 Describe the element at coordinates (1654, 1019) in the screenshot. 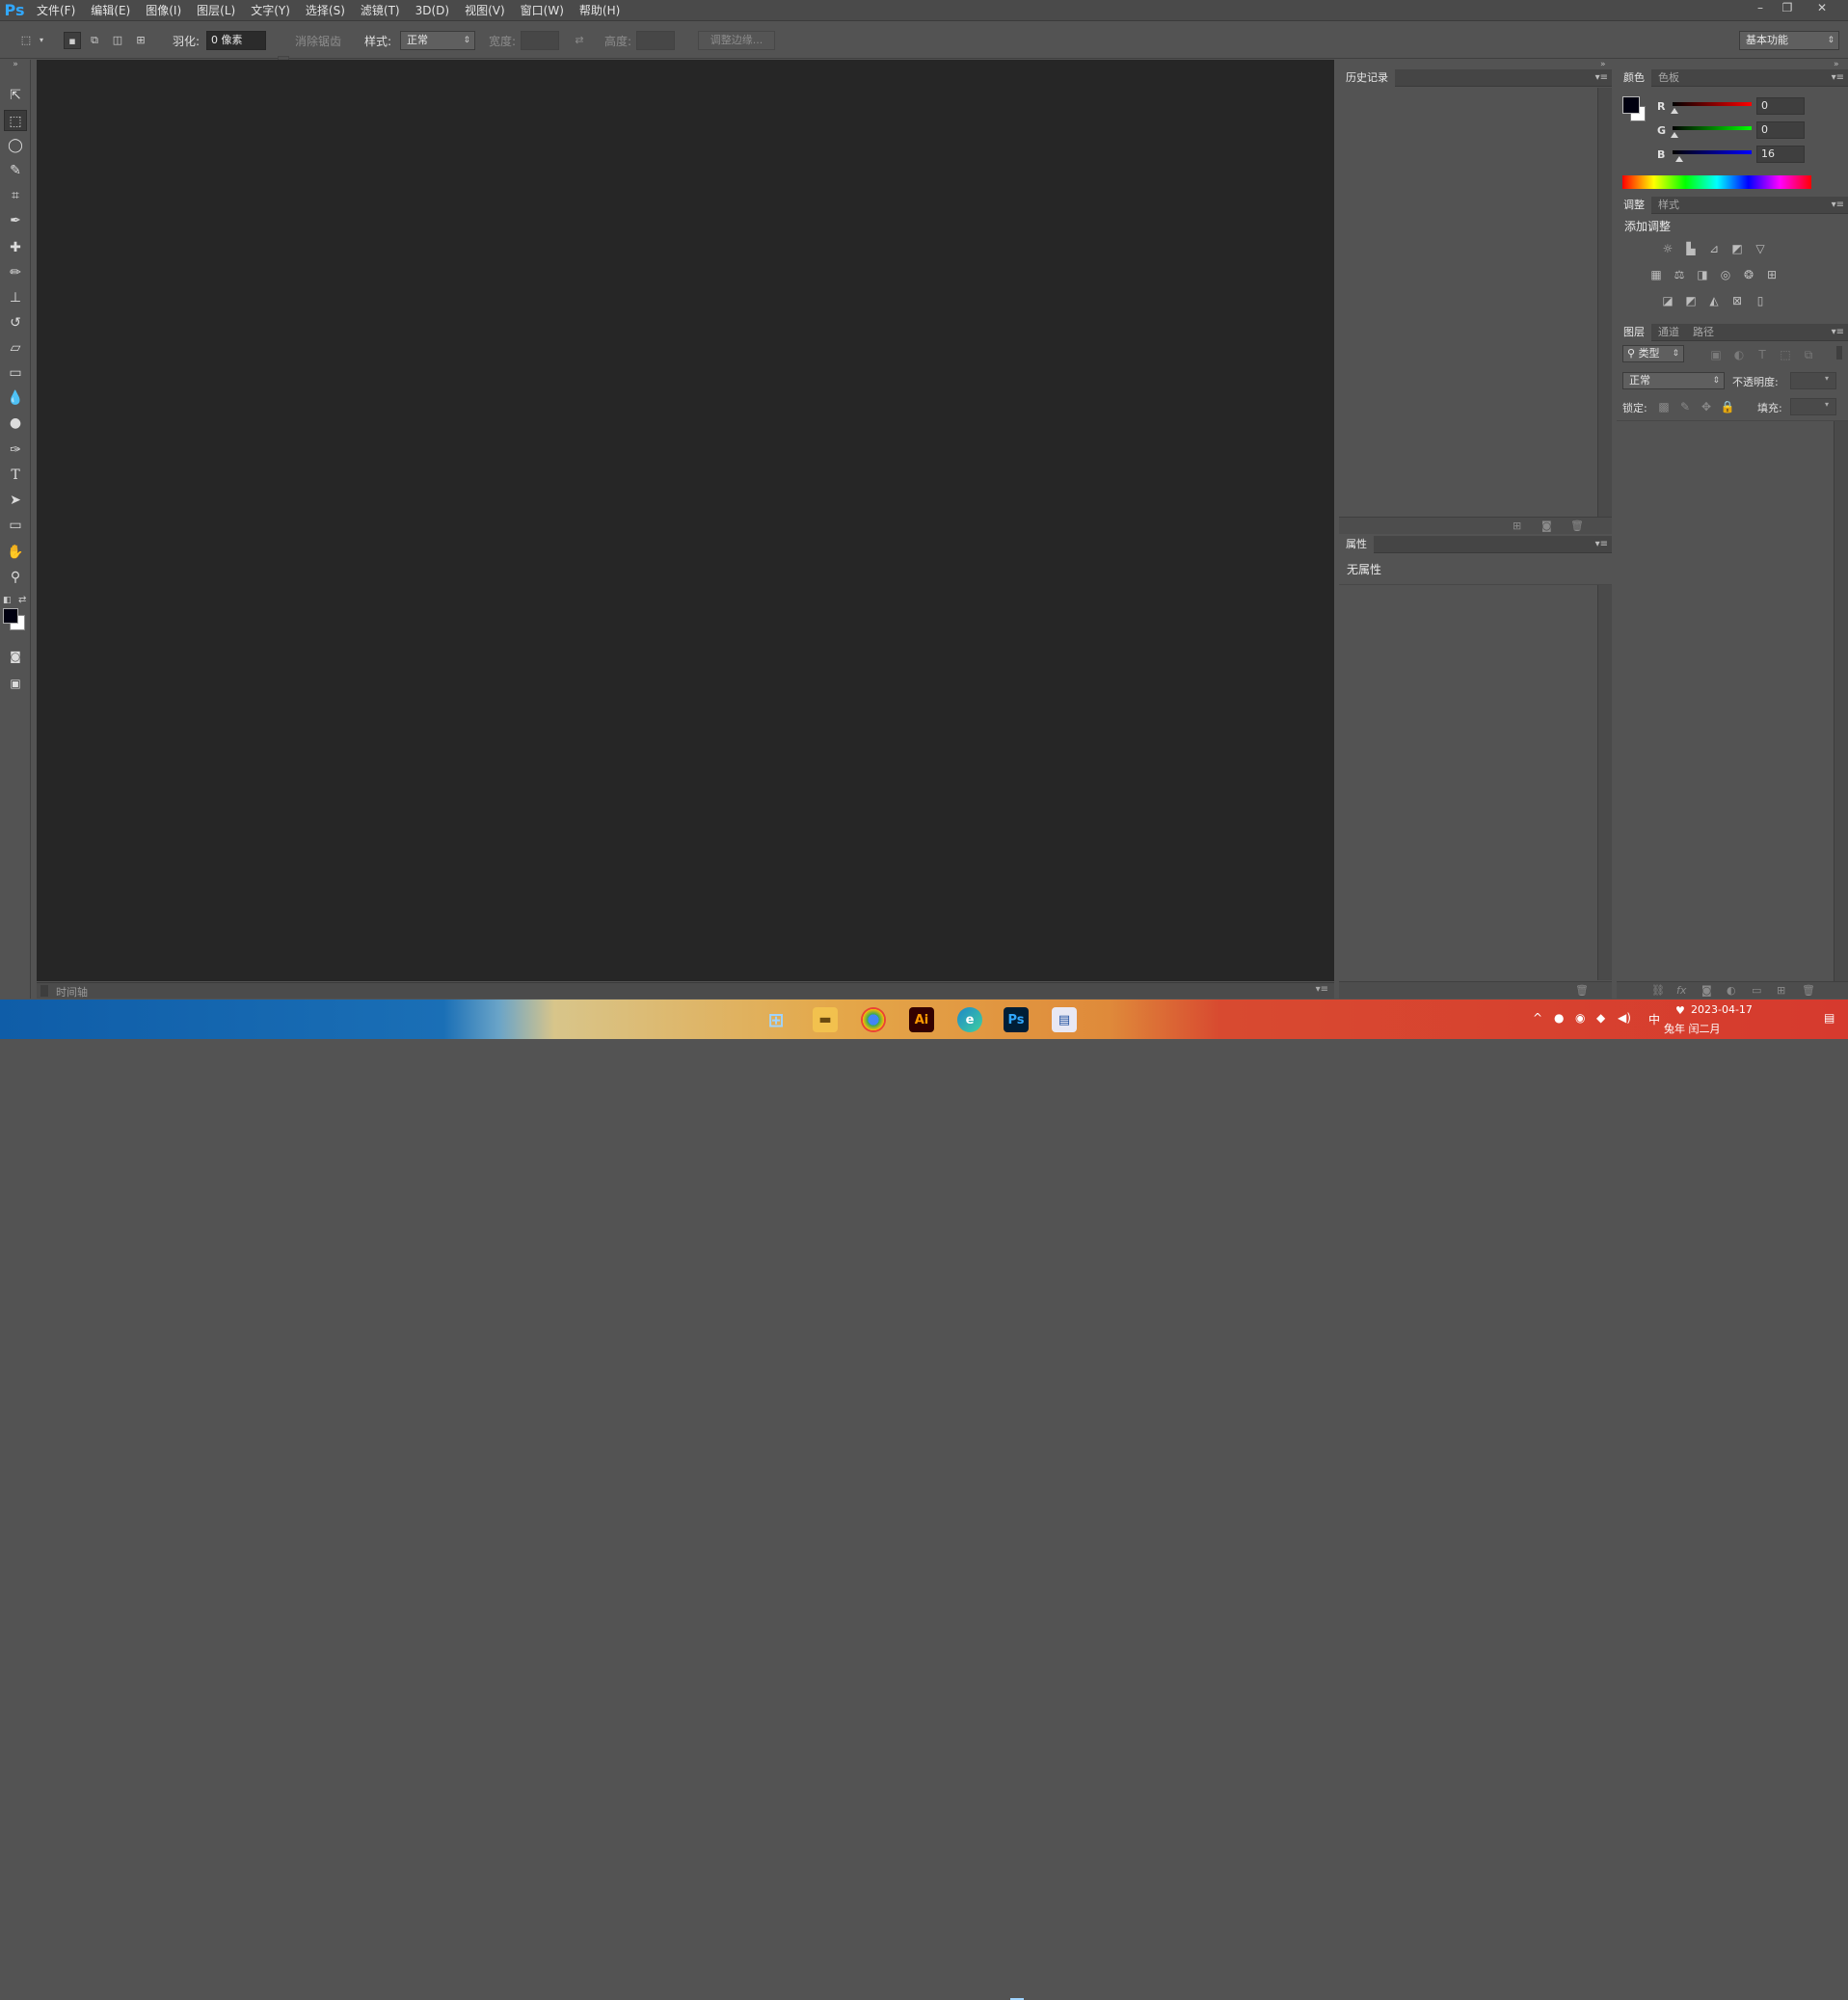

I see `ime-indicator: 中` at that location.